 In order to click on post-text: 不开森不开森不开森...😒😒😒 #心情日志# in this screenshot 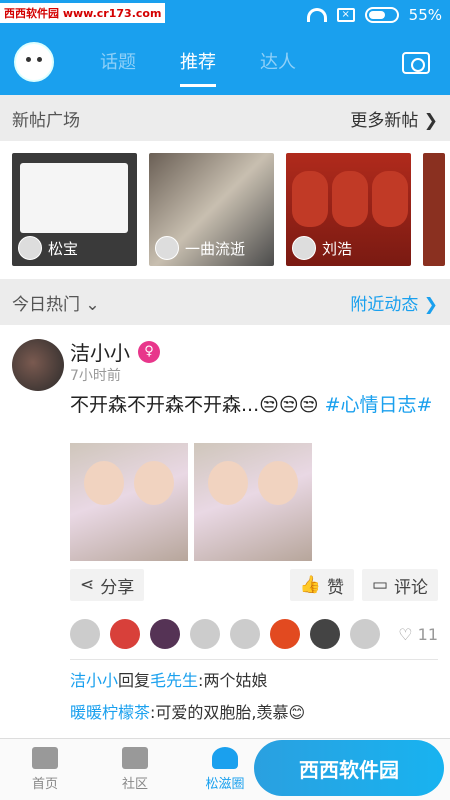, I will do `click(255, 405)`.